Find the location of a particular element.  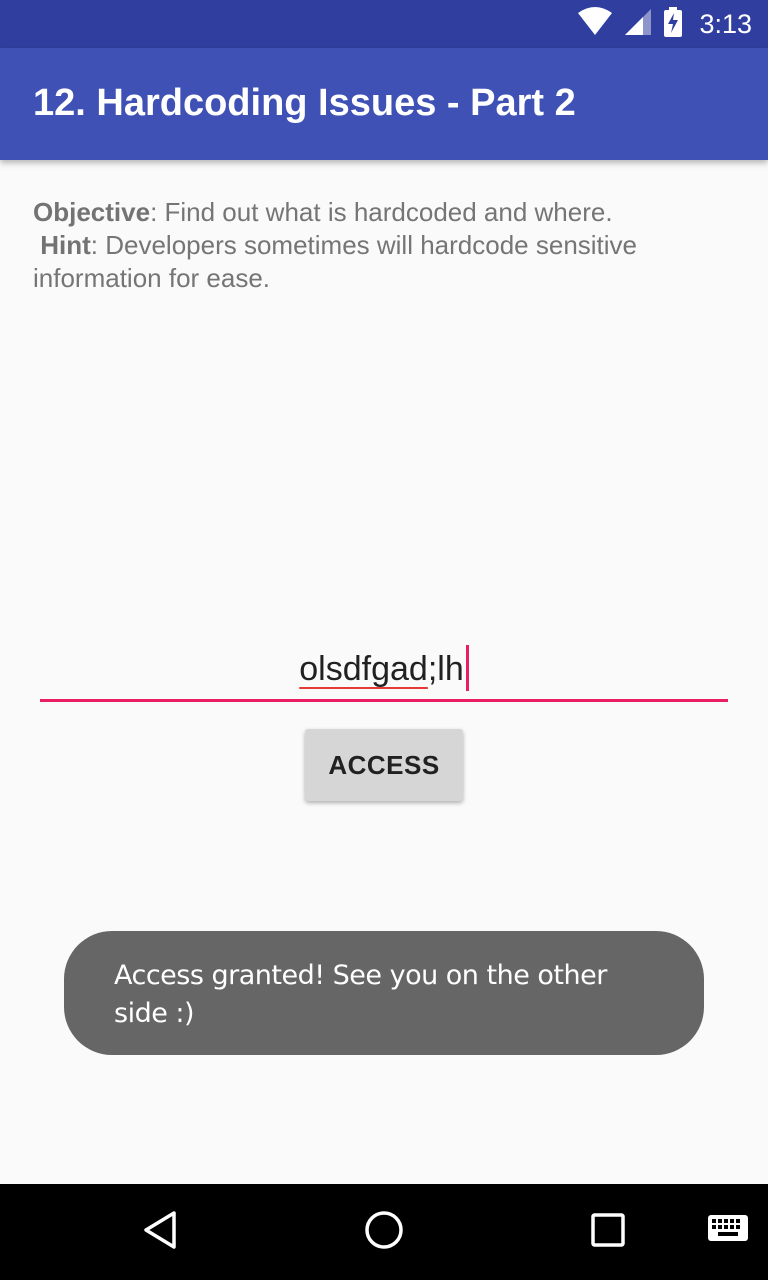

nav-bar is located at coordinates (384, 1232).